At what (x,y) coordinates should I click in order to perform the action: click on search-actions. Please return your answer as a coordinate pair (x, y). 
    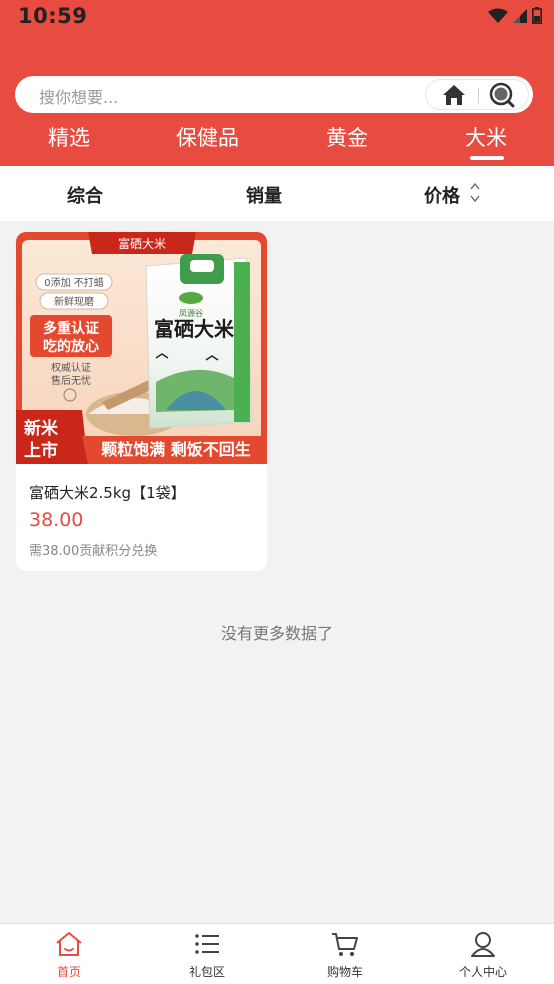
    Looking at the image, I should click on (477, 94).